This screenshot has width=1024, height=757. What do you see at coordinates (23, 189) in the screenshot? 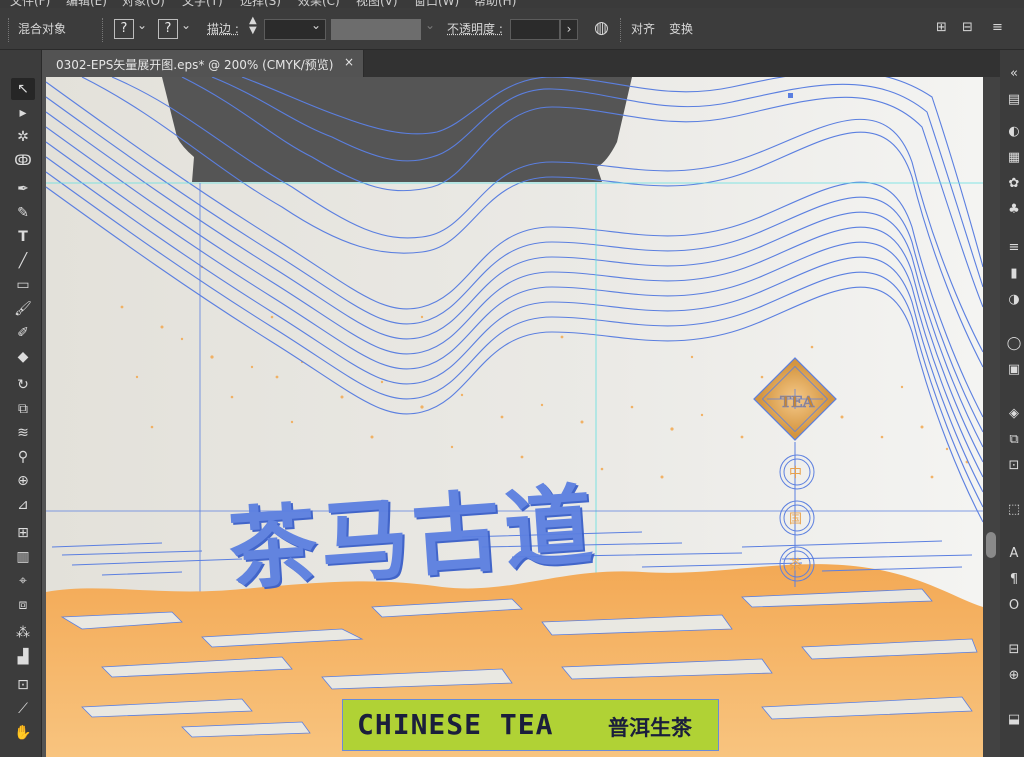
I see `pen-icon: ✒` at bounding box center [23, 189].